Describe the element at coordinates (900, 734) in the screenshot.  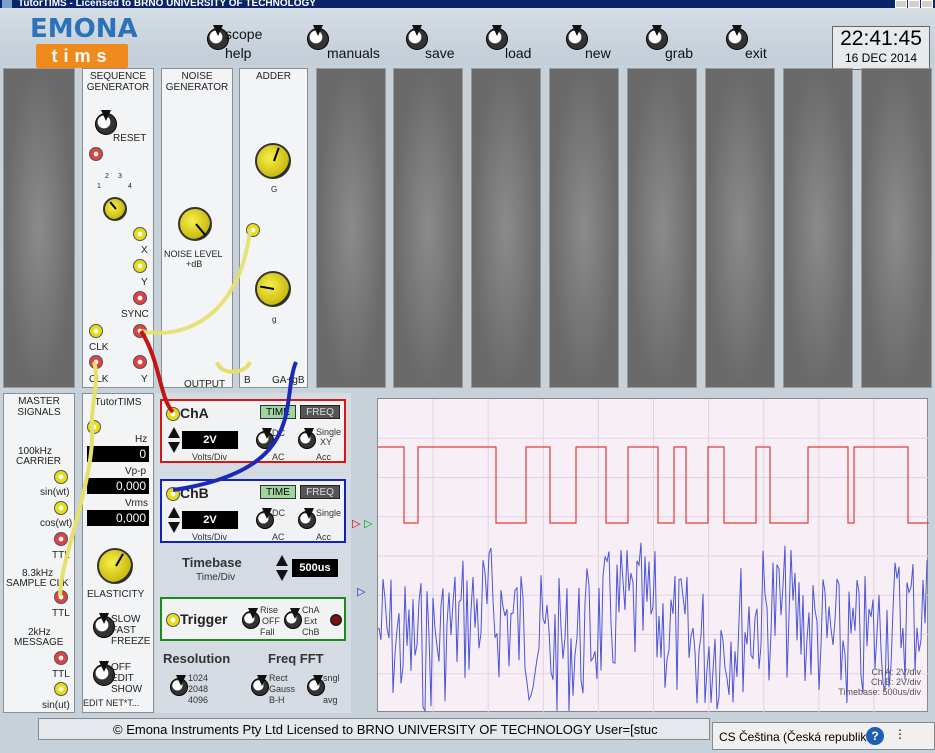
I see `options-icon: ⋮` at that location.